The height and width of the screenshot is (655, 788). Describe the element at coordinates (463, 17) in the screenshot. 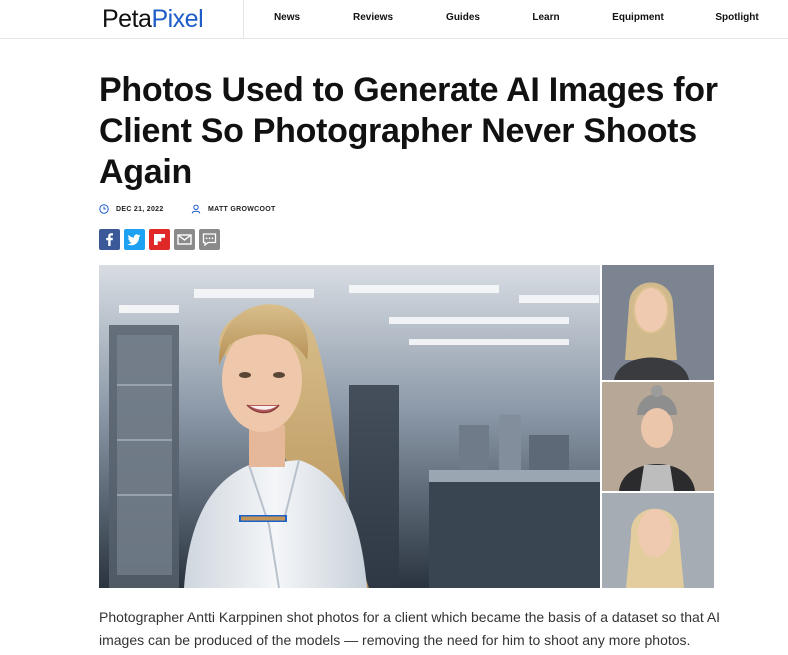

I see `nav-guides: Guides` at that location.